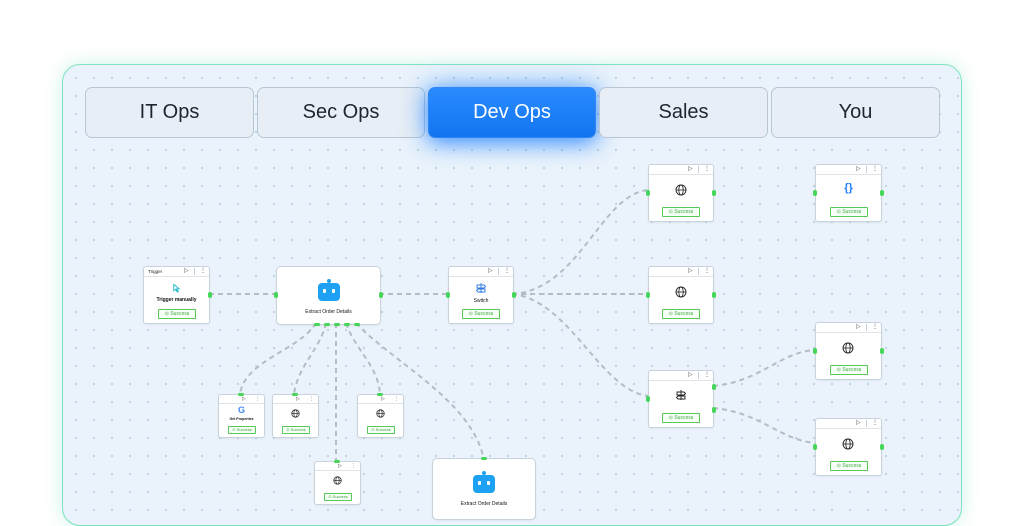  What do you see at coordinates (855, 112) in the screenshot?
I see `tab-you: You` at bounding box center [855, 112].